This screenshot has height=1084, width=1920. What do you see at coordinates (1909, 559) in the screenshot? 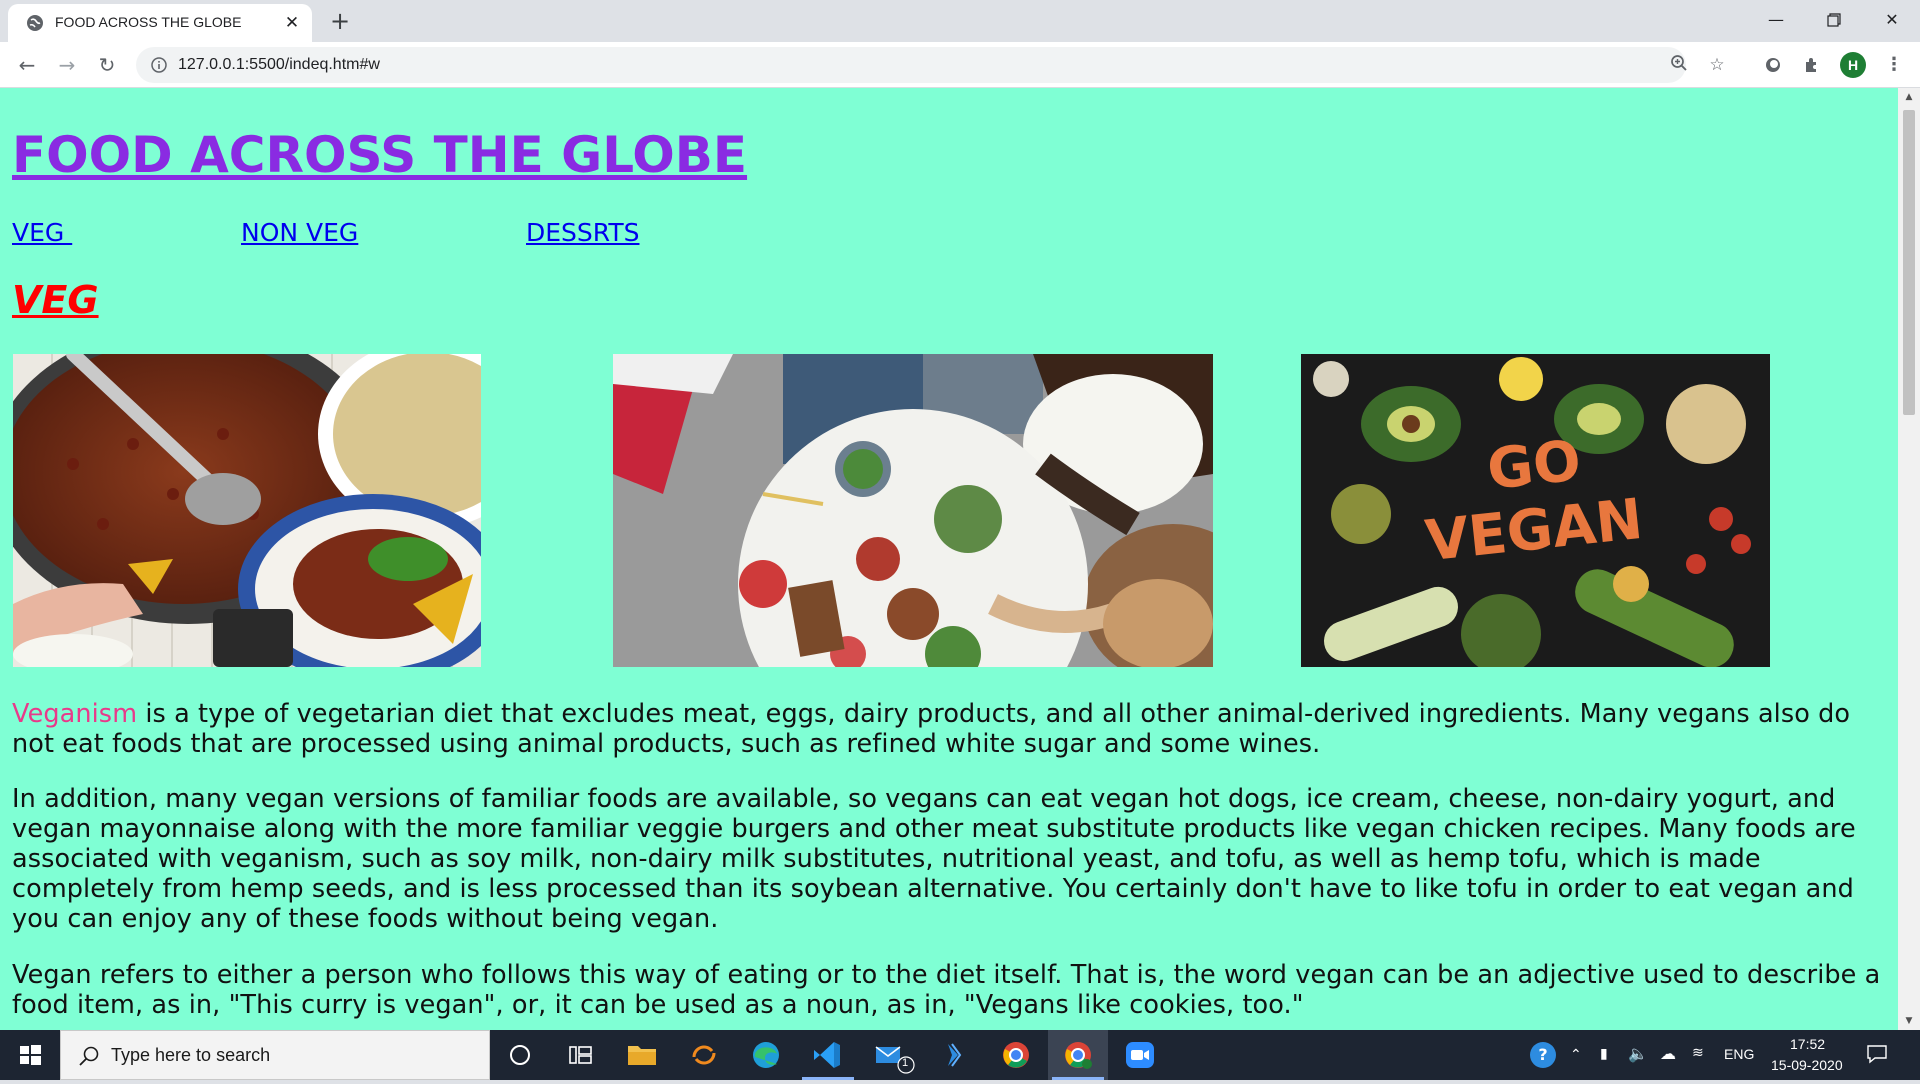
I see `vertical-scrollbar: ▲ ▼` at bounding box center [1909, 559].